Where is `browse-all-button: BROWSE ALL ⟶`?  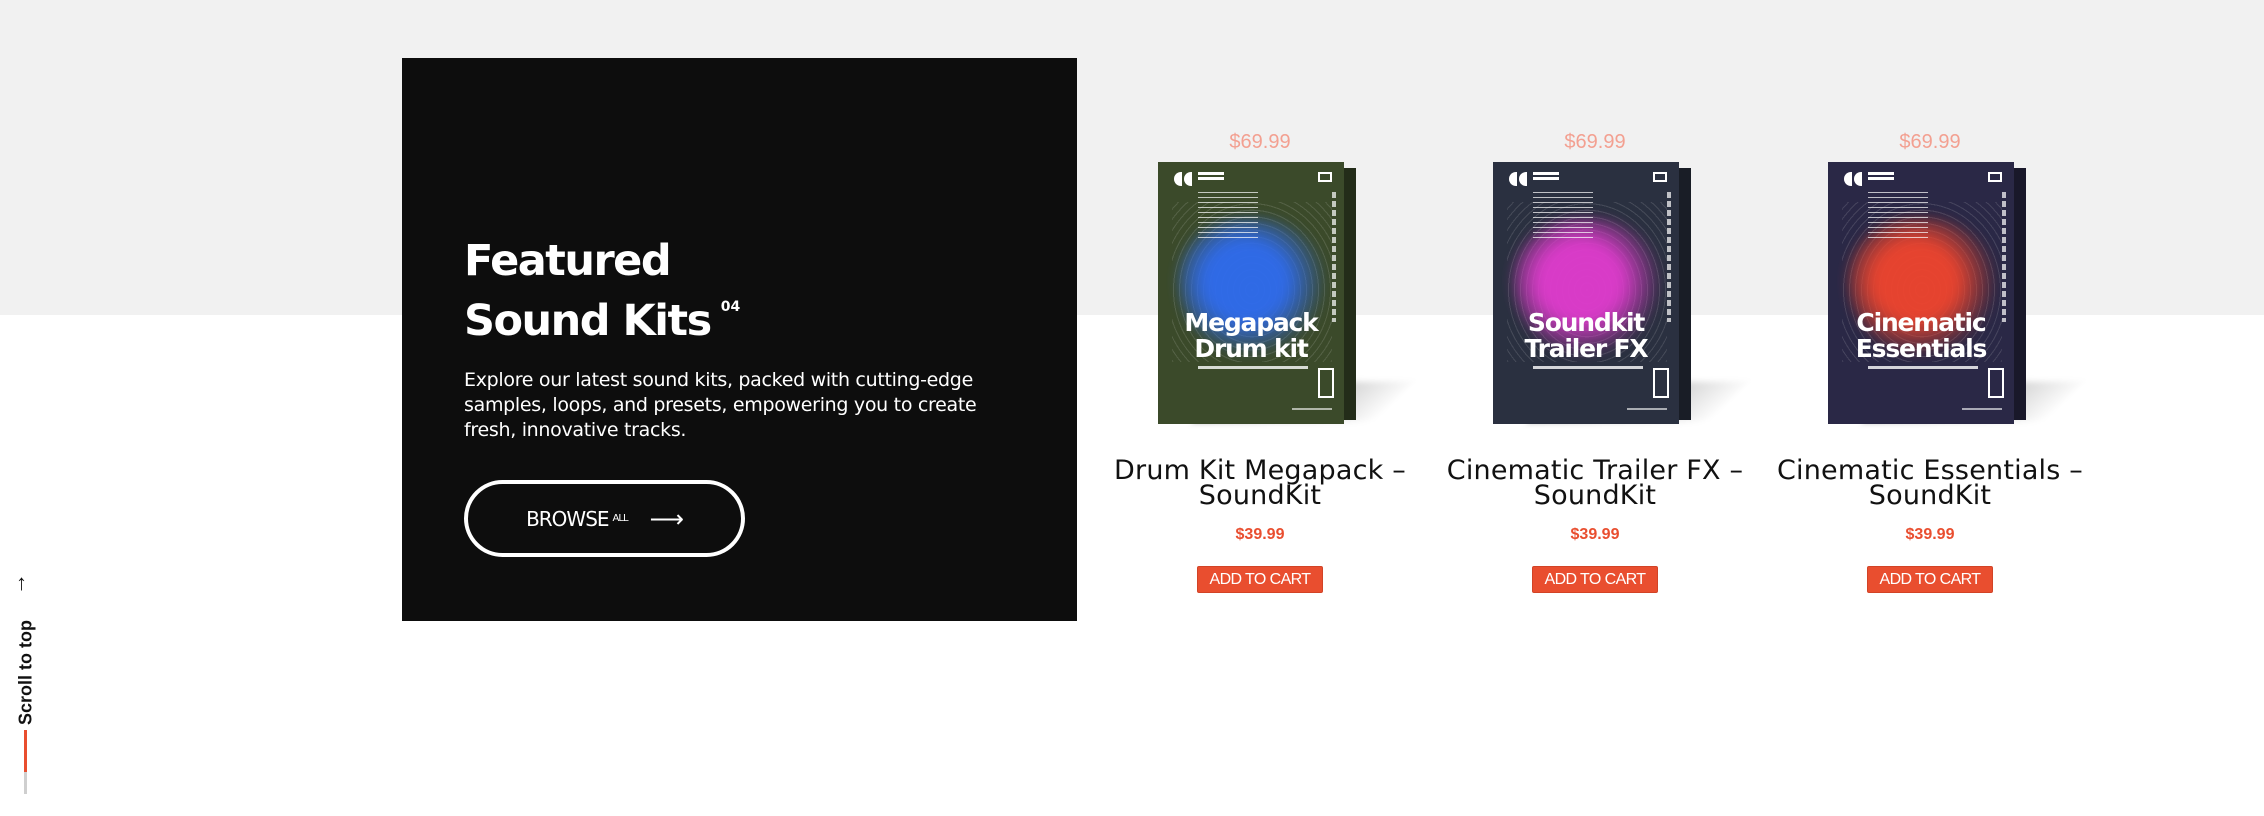 browse-all-button: BROWSE ALL ⟶ is located at coordinates (604, 518).